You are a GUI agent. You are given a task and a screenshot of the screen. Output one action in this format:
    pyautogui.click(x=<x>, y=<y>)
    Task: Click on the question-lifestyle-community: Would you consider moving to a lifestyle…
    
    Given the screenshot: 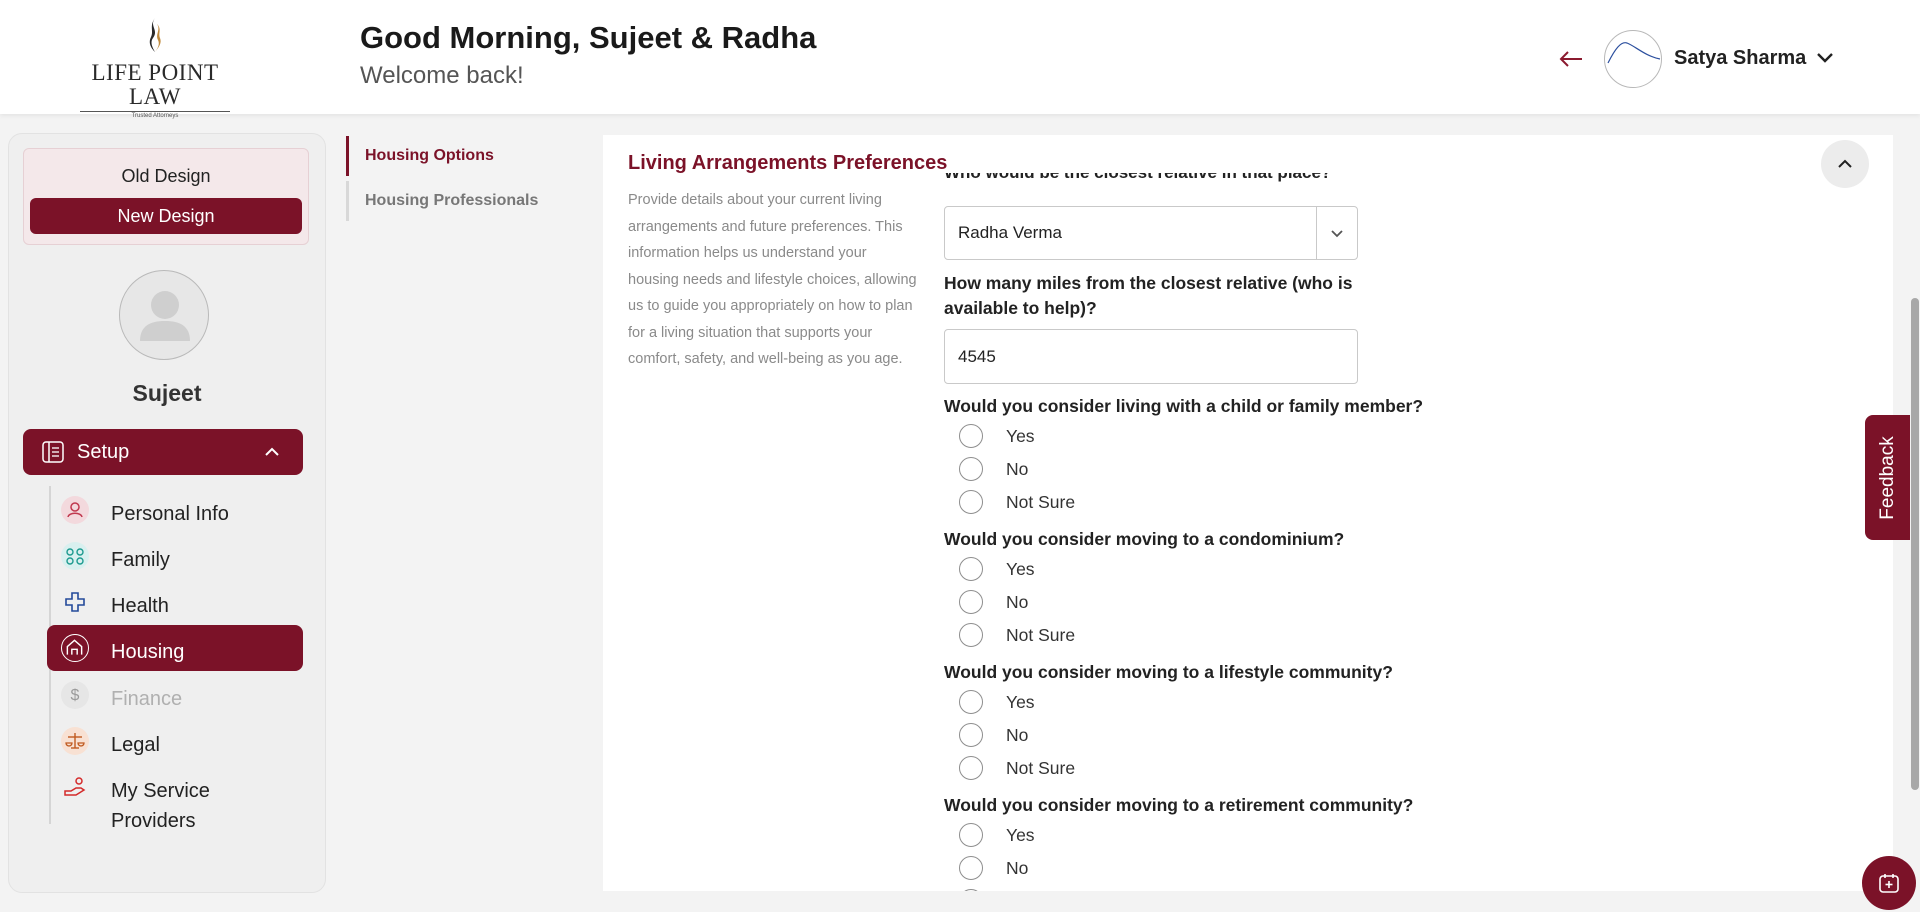 What is the action you would take?
    pyautogui.click(x=1168, y=672)
    